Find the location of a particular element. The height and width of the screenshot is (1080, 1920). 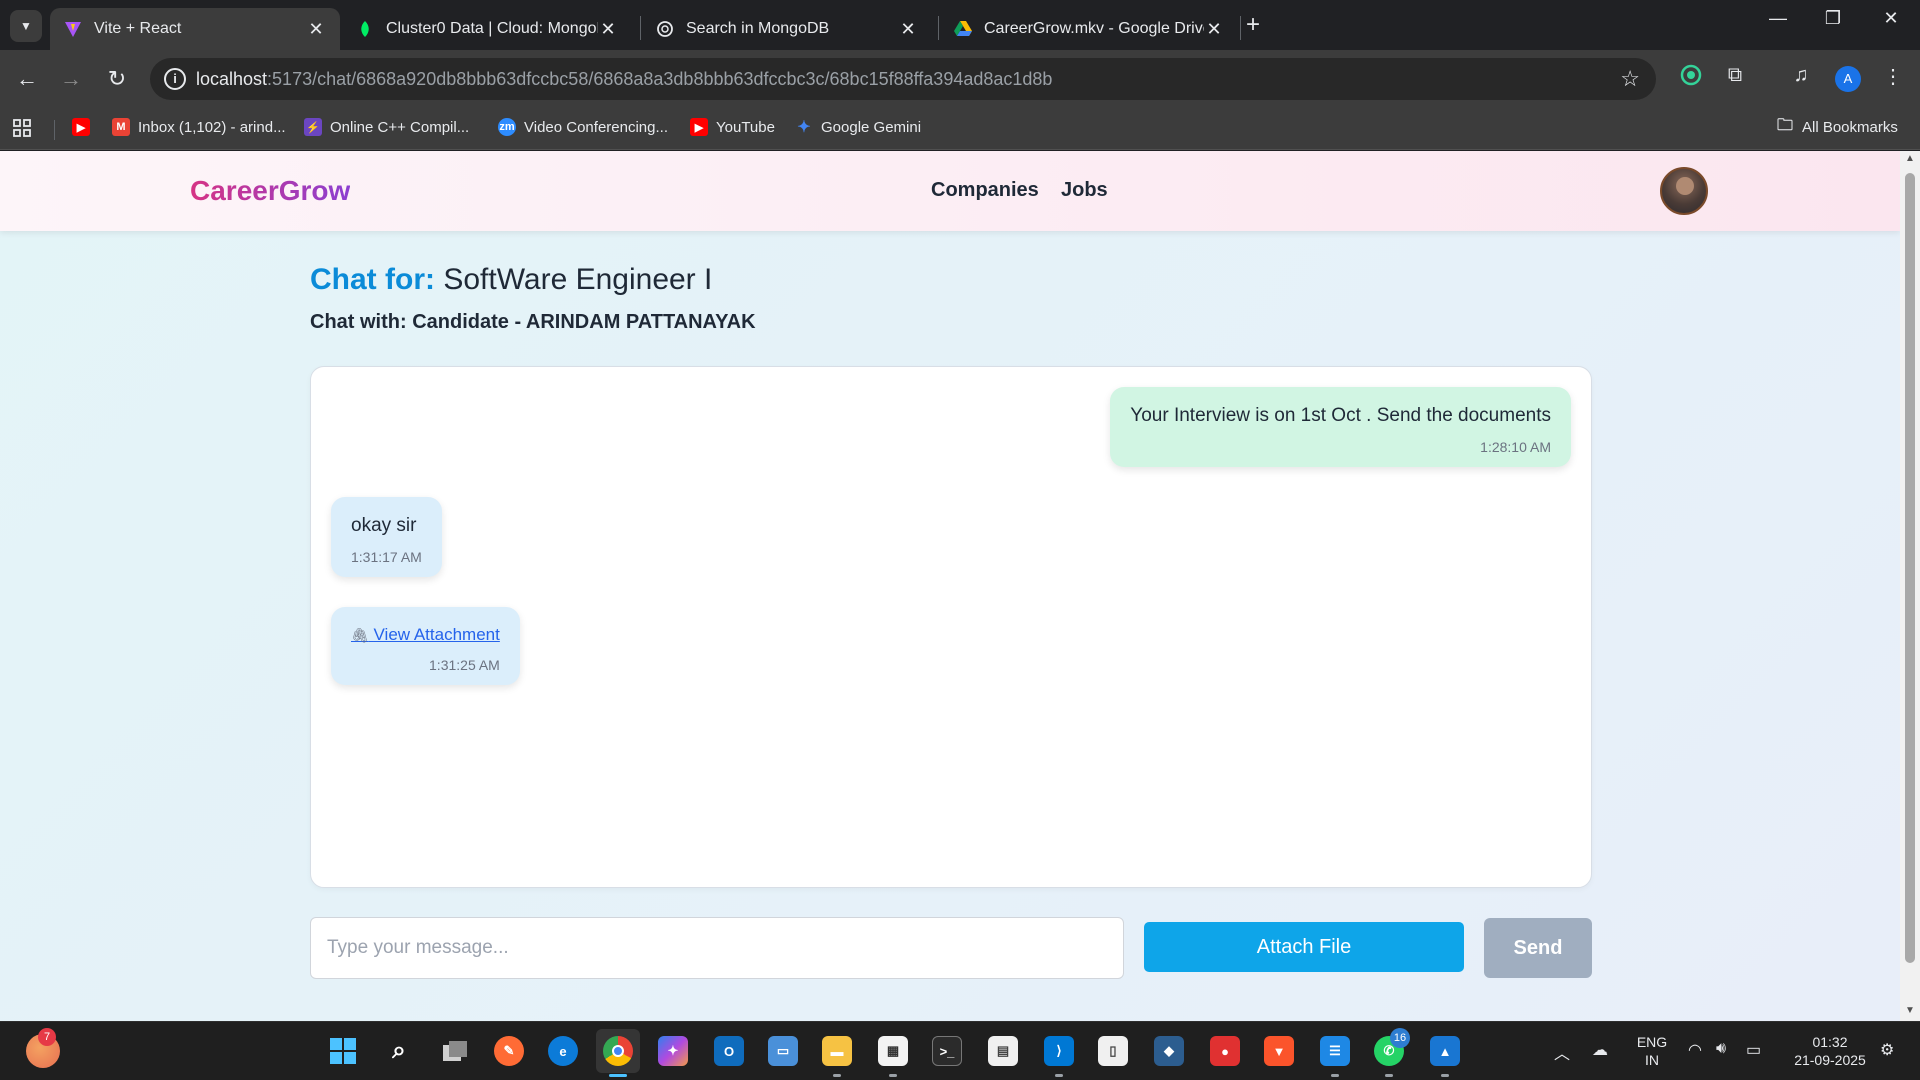

tab-search-mongodb: Search in MongoDB ✕ is located at coordinates (787, 29).